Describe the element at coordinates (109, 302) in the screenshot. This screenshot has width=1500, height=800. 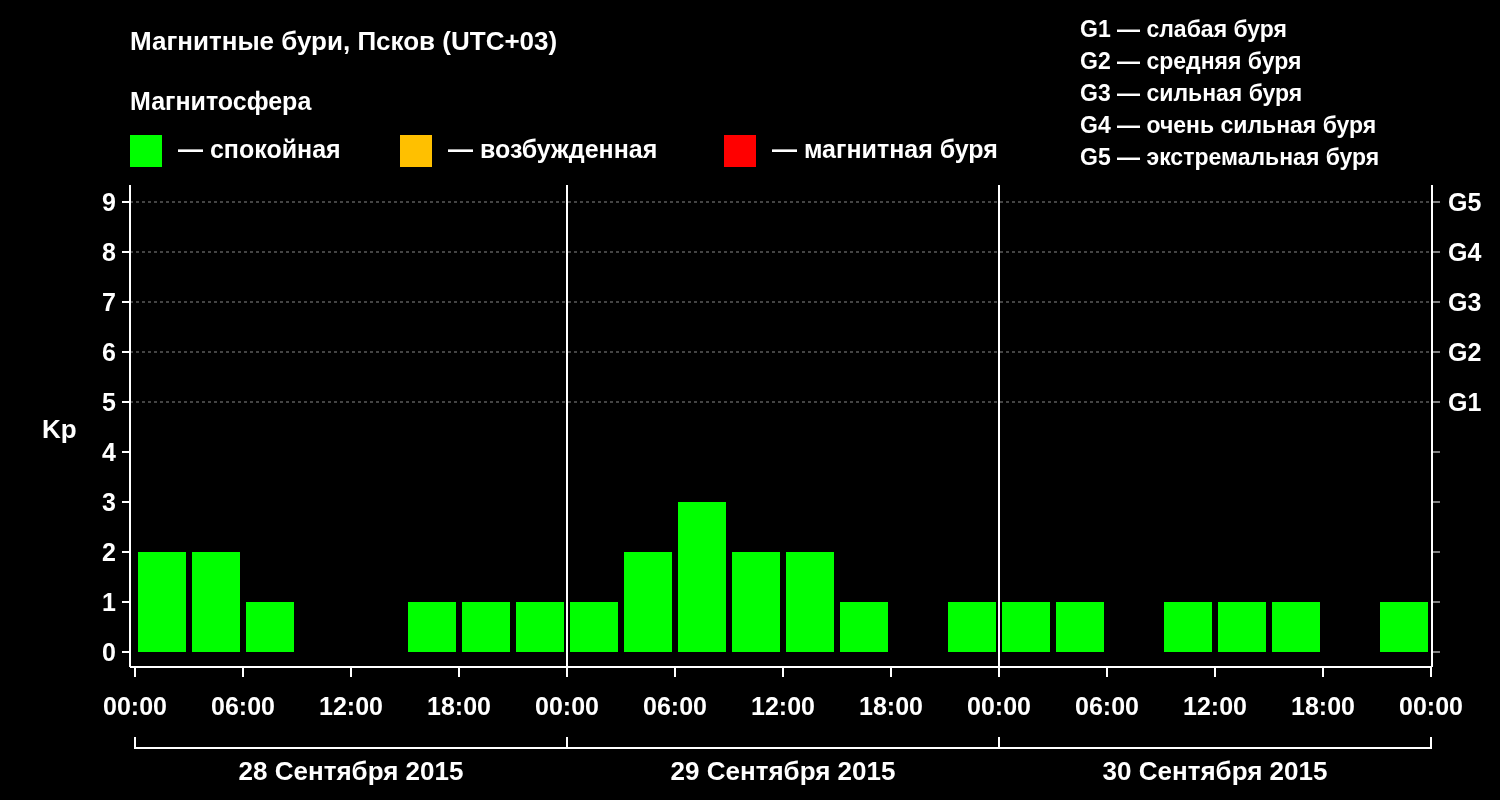
I see `y-axis-label: 7` at that location.